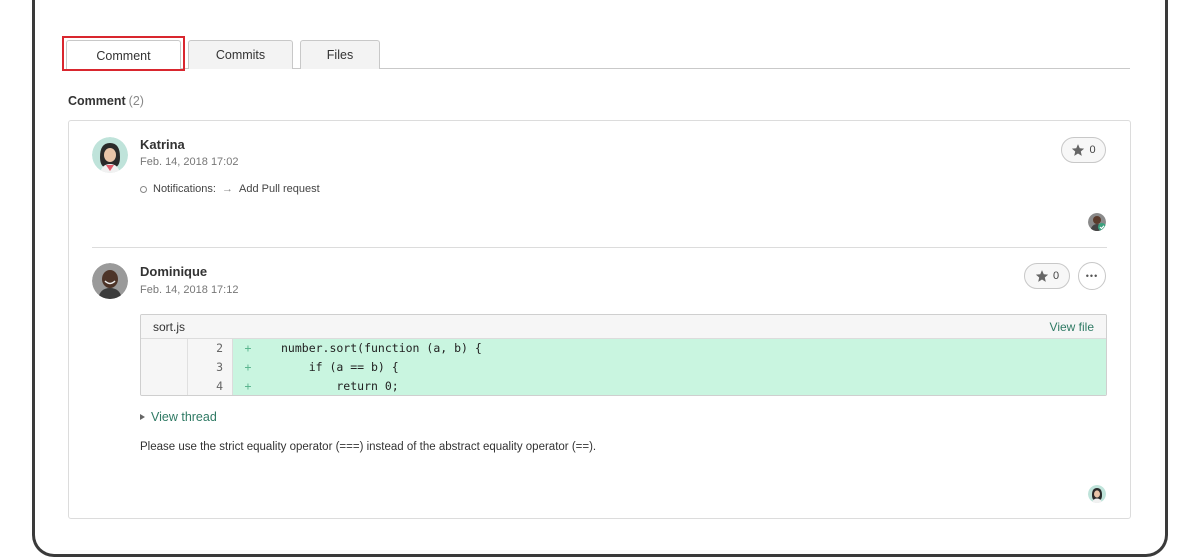 This screenshot has height=557, width=1200. Describe the element at coordinates (162, 144) in the screenshot. I see `comment-author: Katrina` at that location.